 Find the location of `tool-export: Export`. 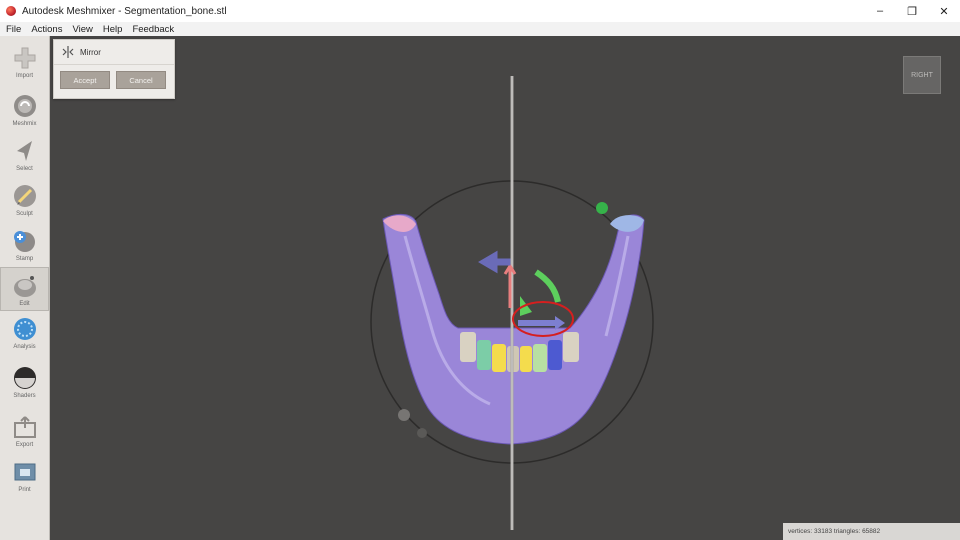

tool-export: Export is located at coordinates (24, 431).